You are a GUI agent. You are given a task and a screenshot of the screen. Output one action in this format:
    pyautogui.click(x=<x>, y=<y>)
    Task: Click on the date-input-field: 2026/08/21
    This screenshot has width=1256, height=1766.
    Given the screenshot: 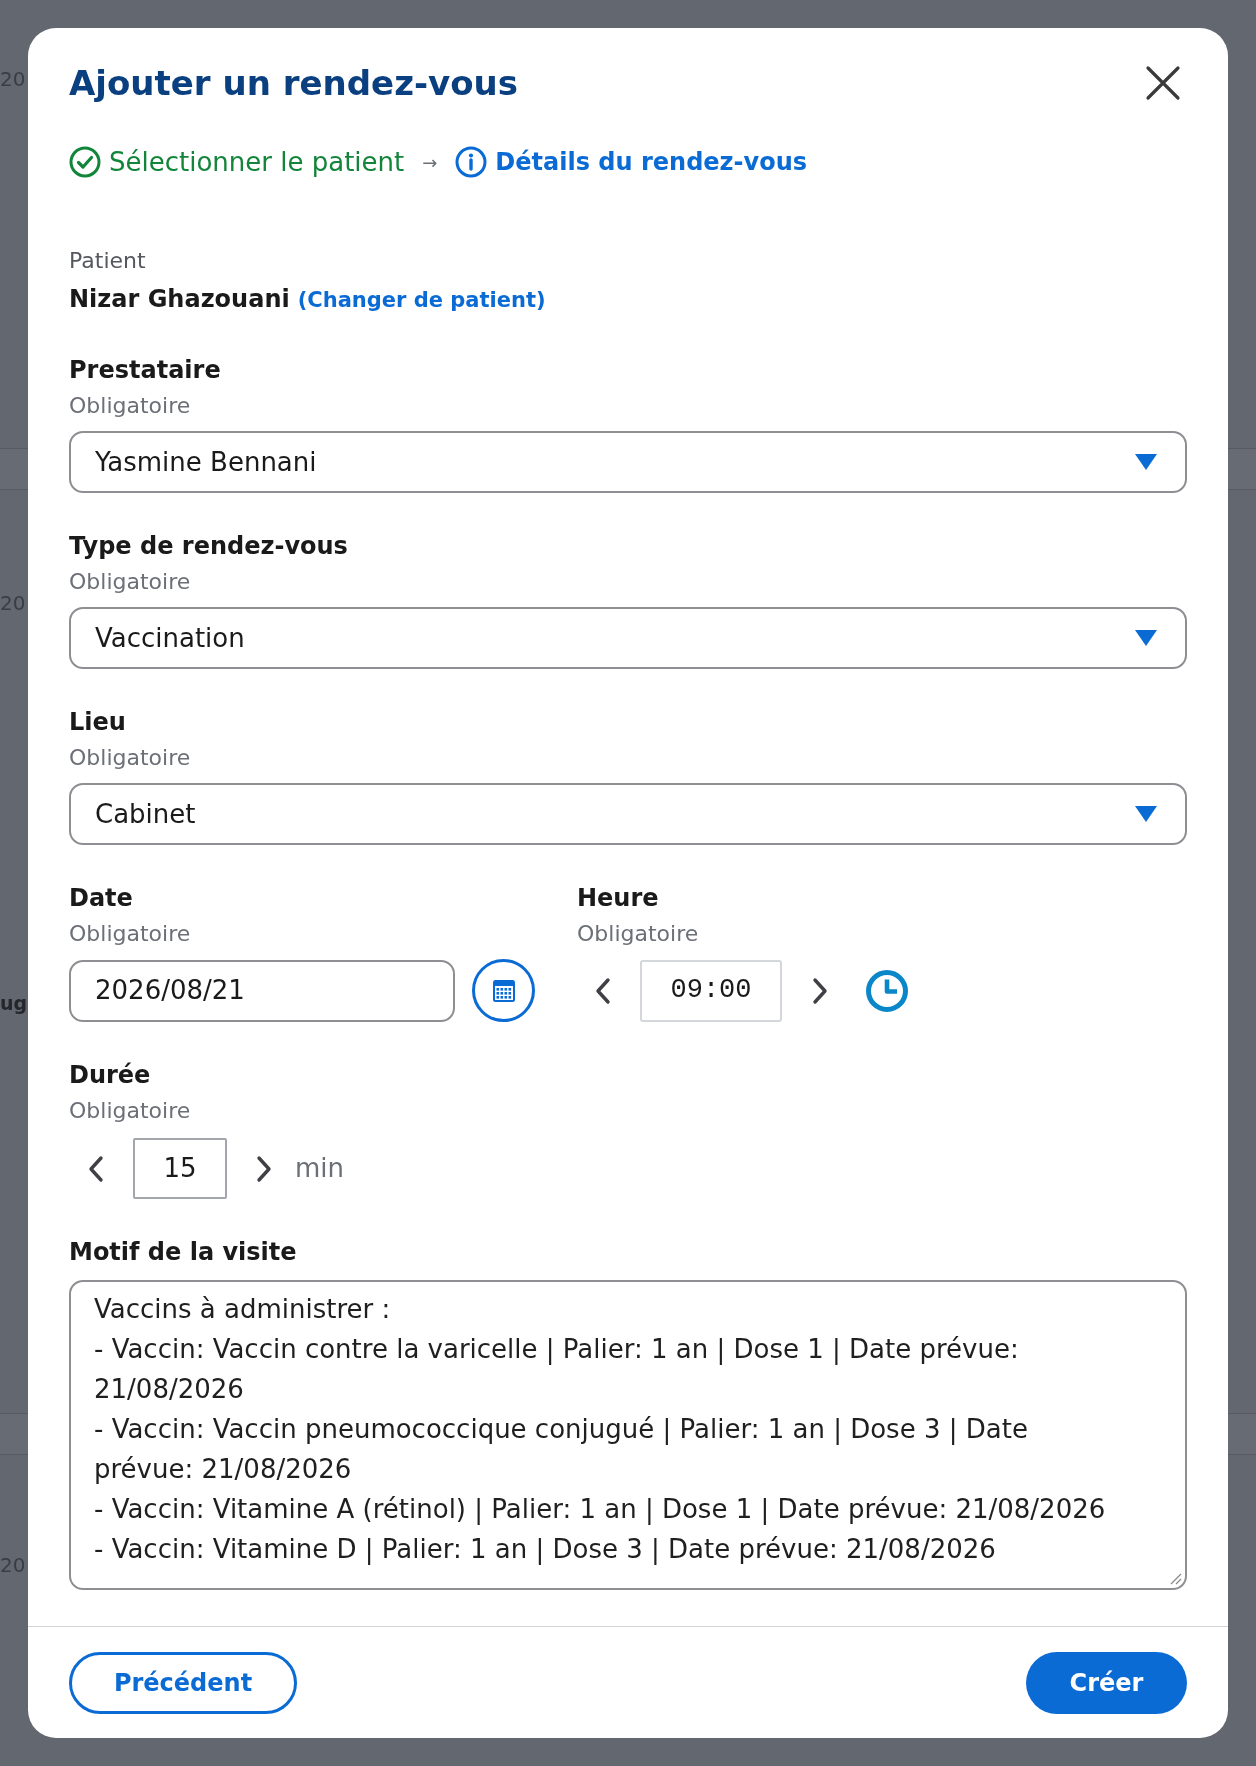 What is the action you would take?
    pyautogui.click(x=262, y=990)
    